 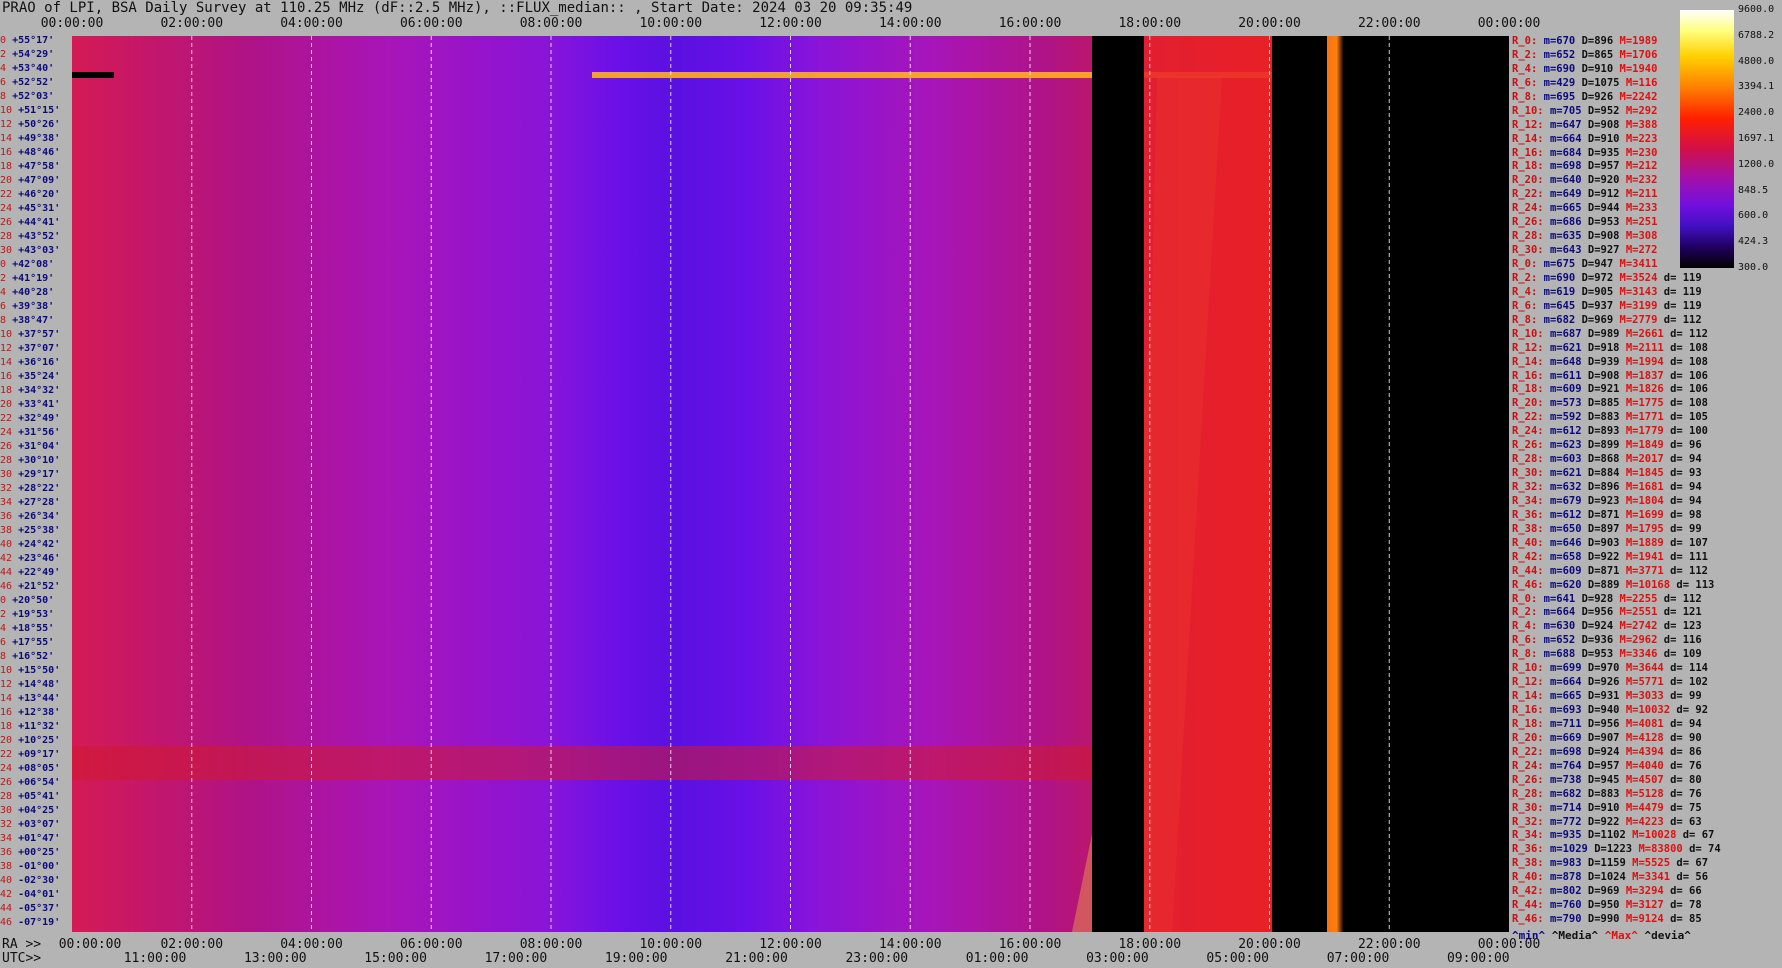 I want to click on stats-row: R_32: m=632 D=896 M=1681 d= 94, so click(x=1607, y=487).